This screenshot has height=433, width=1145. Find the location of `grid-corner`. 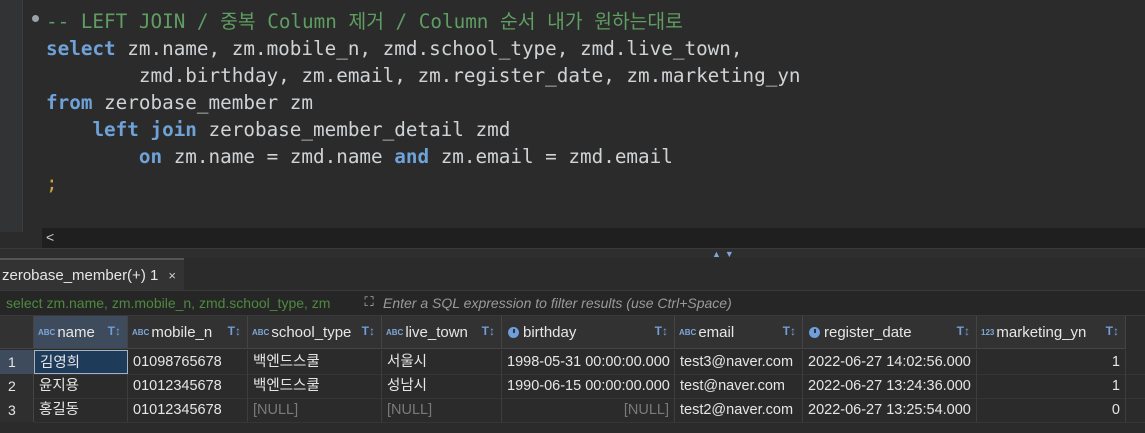

grid-corner is located at coordinates (17, 332).